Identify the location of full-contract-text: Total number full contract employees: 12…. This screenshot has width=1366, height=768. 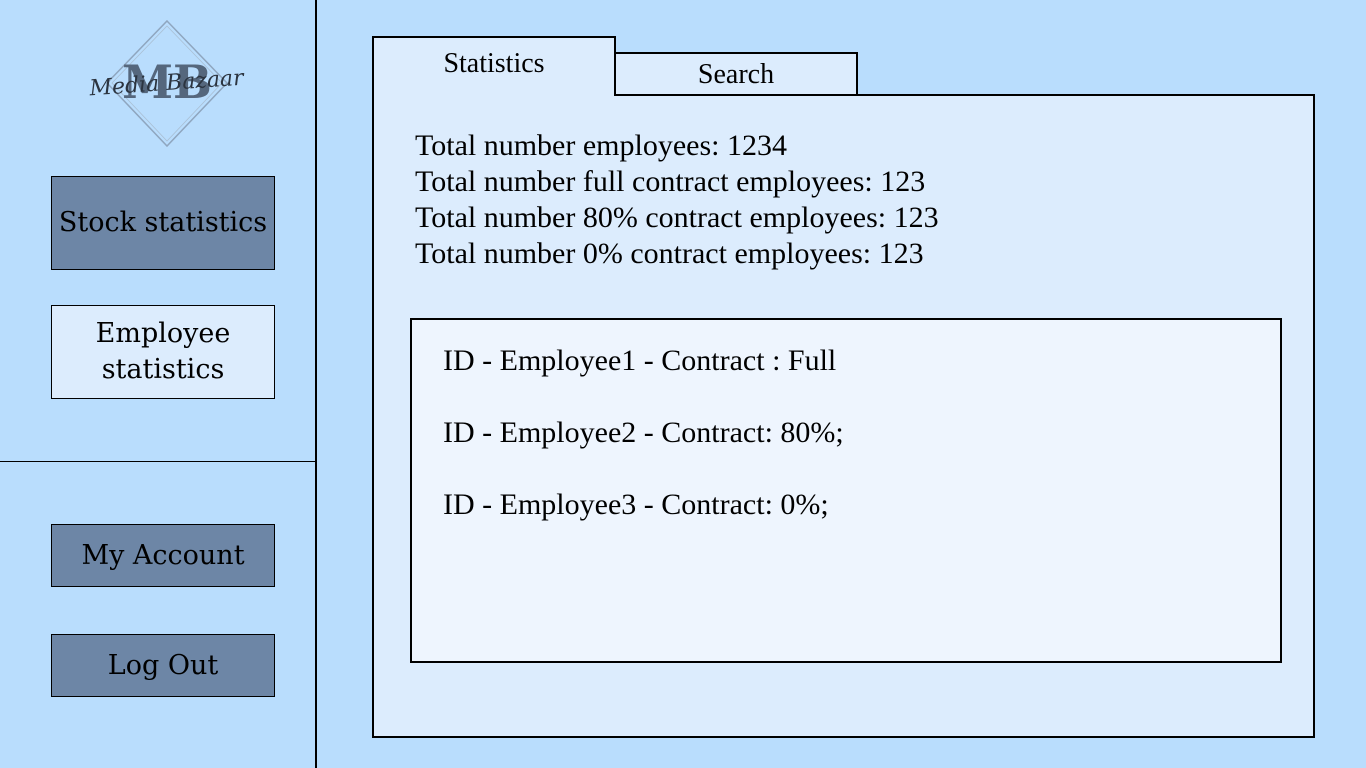
(670, 181).